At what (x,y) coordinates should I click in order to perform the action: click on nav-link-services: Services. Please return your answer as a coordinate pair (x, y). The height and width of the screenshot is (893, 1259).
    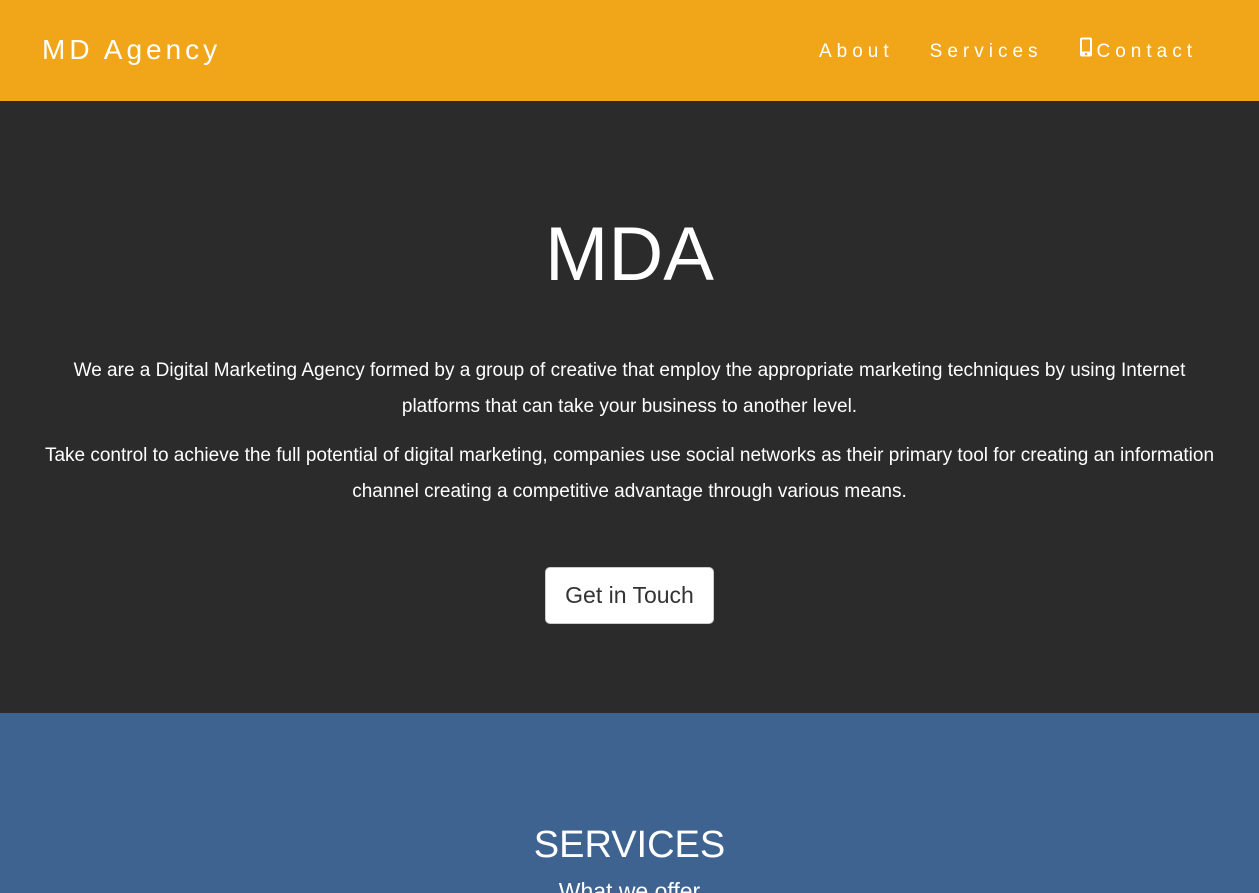
    Looking at the image, I should click on (986, 52).